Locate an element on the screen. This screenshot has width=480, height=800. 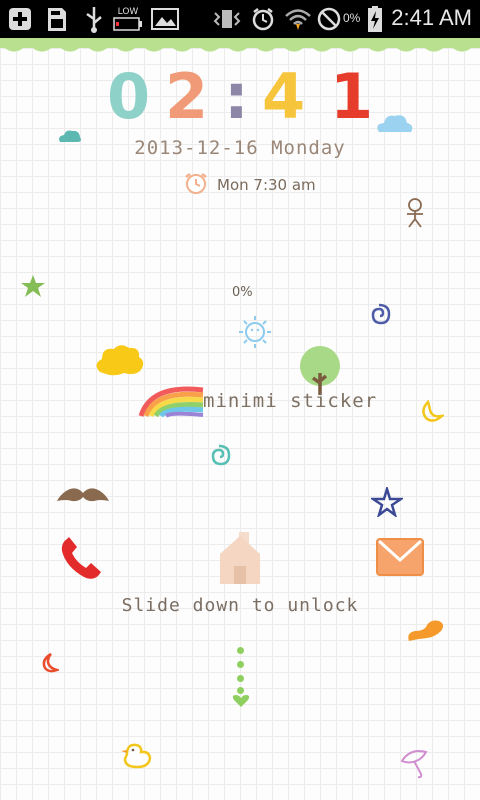
yellow-cloud-icon is located at coordinates (120, 362).